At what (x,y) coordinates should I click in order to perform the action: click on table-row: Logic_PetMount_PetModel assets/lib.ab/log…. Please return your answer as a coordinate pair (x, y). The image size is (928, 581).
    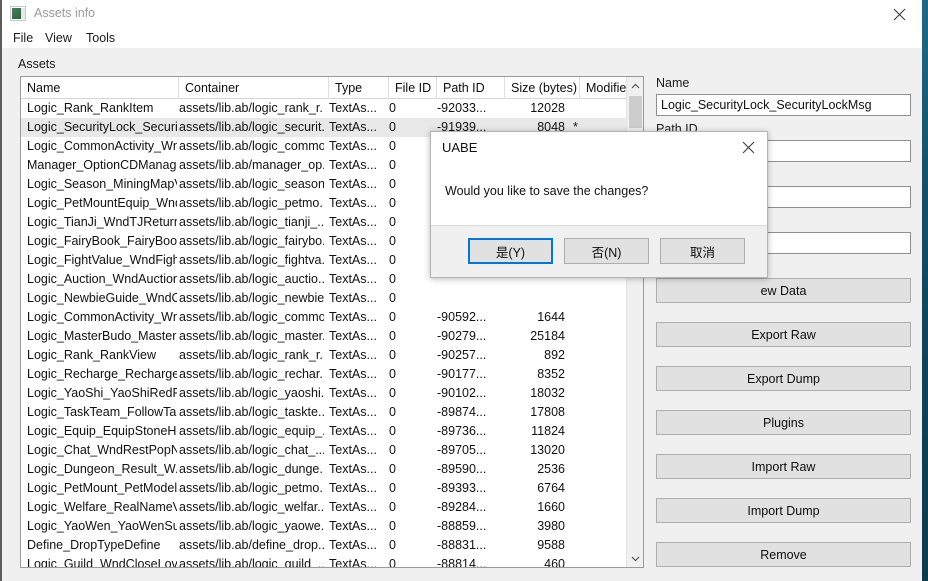
    Looking at the image, I should click on (324, 488).